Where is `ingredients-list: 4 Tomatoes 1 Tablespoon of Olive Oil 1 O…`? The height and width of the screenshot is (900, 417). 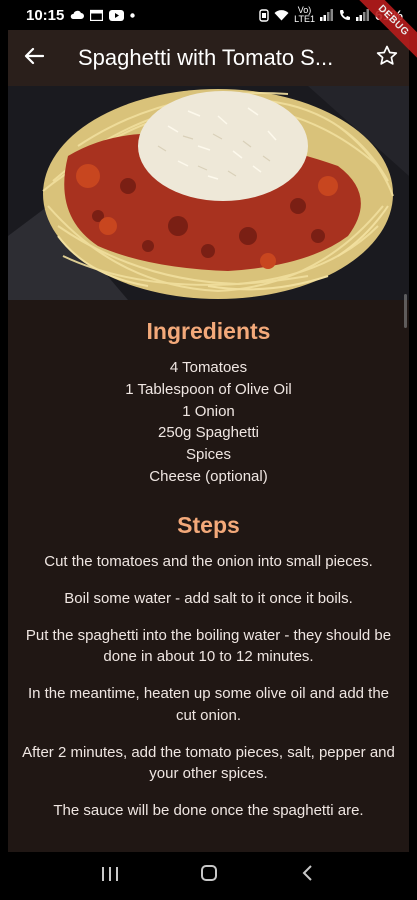
ingredients-list: 4 Tomatoes 1 Tablespoon of Olive Oil 1 O… is located at coordinates (208, 422).